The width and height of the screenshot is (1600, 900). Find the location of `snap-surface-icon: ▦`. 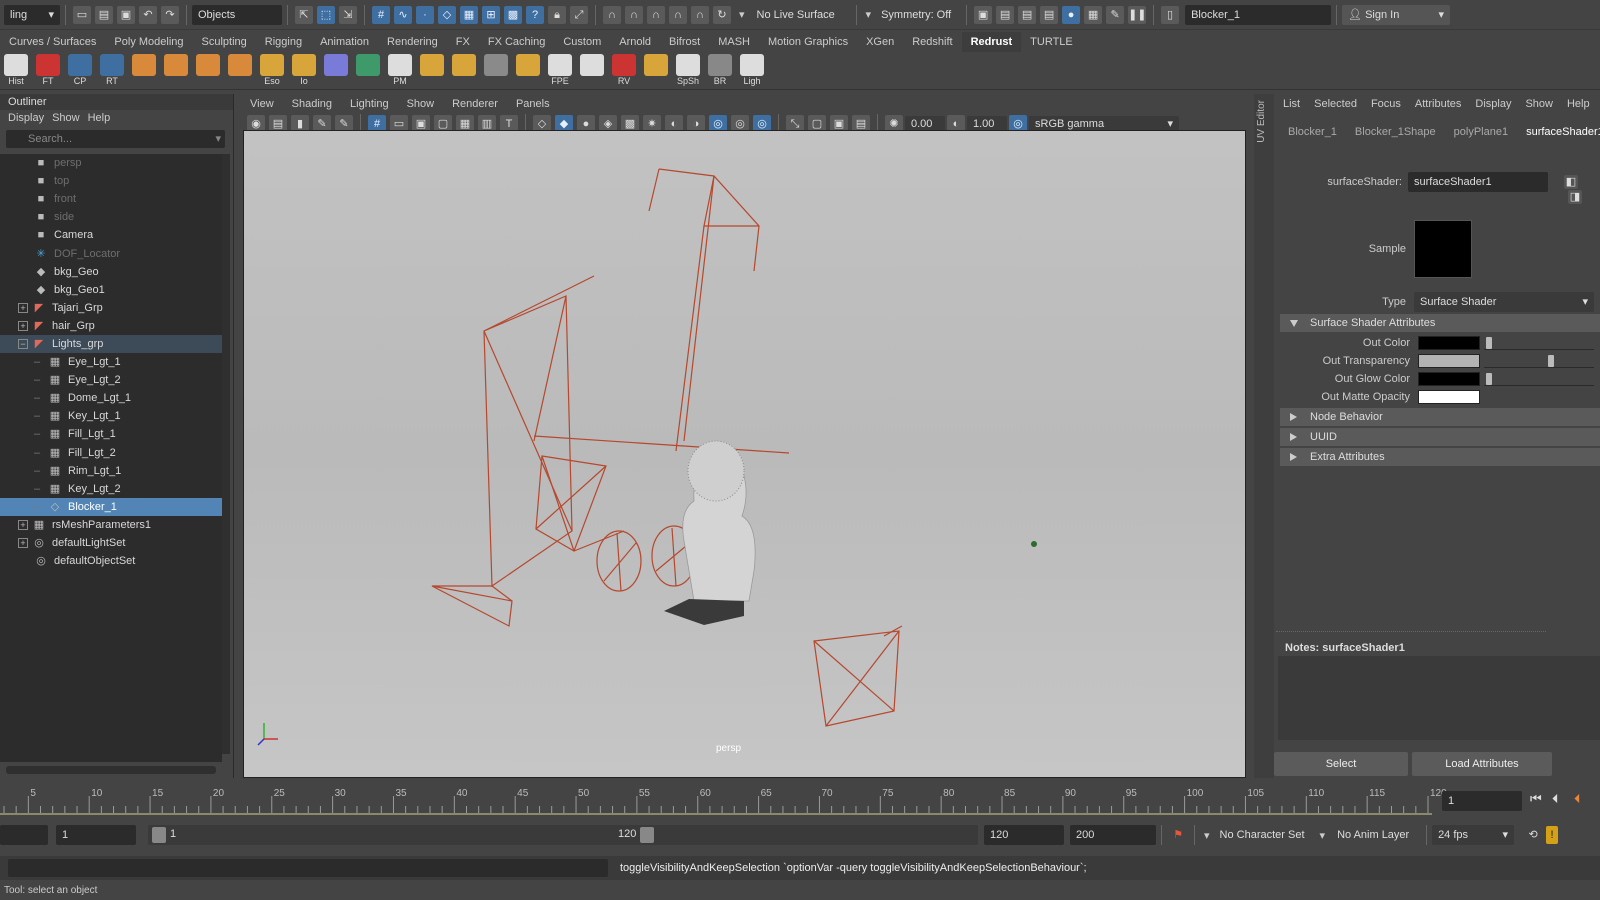

snap-surface-icon: ▦ is located at coordinates (469, 14).